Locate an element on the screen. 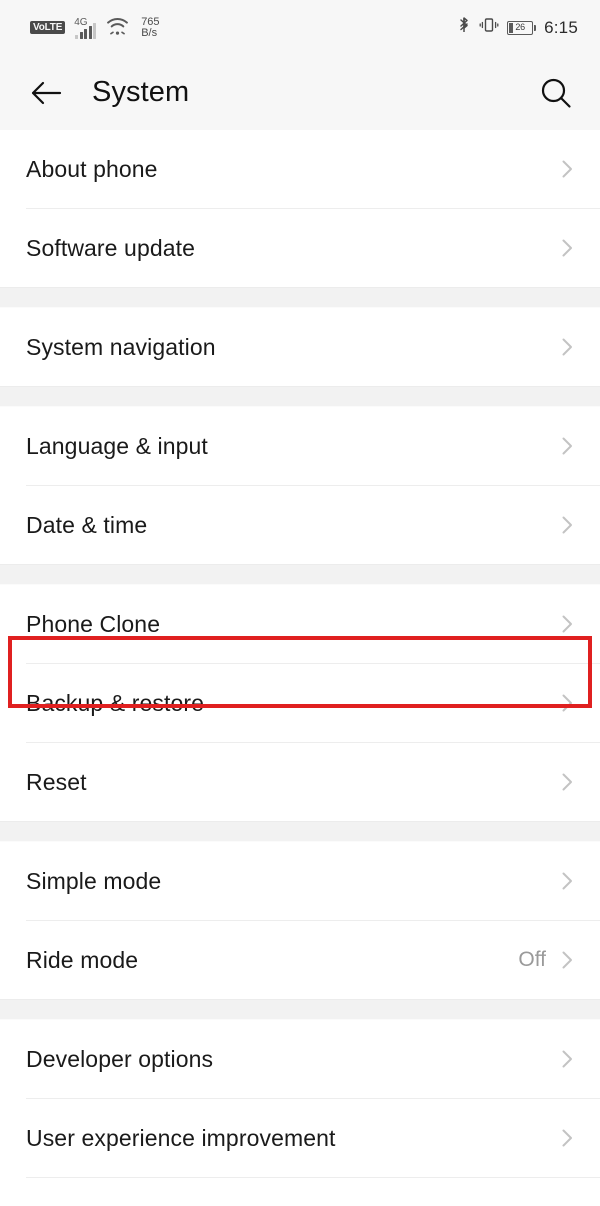 This screenshot has height=1206, width=600. settings-row-developer-options: Developer options is located at coordinates (300, 1059).